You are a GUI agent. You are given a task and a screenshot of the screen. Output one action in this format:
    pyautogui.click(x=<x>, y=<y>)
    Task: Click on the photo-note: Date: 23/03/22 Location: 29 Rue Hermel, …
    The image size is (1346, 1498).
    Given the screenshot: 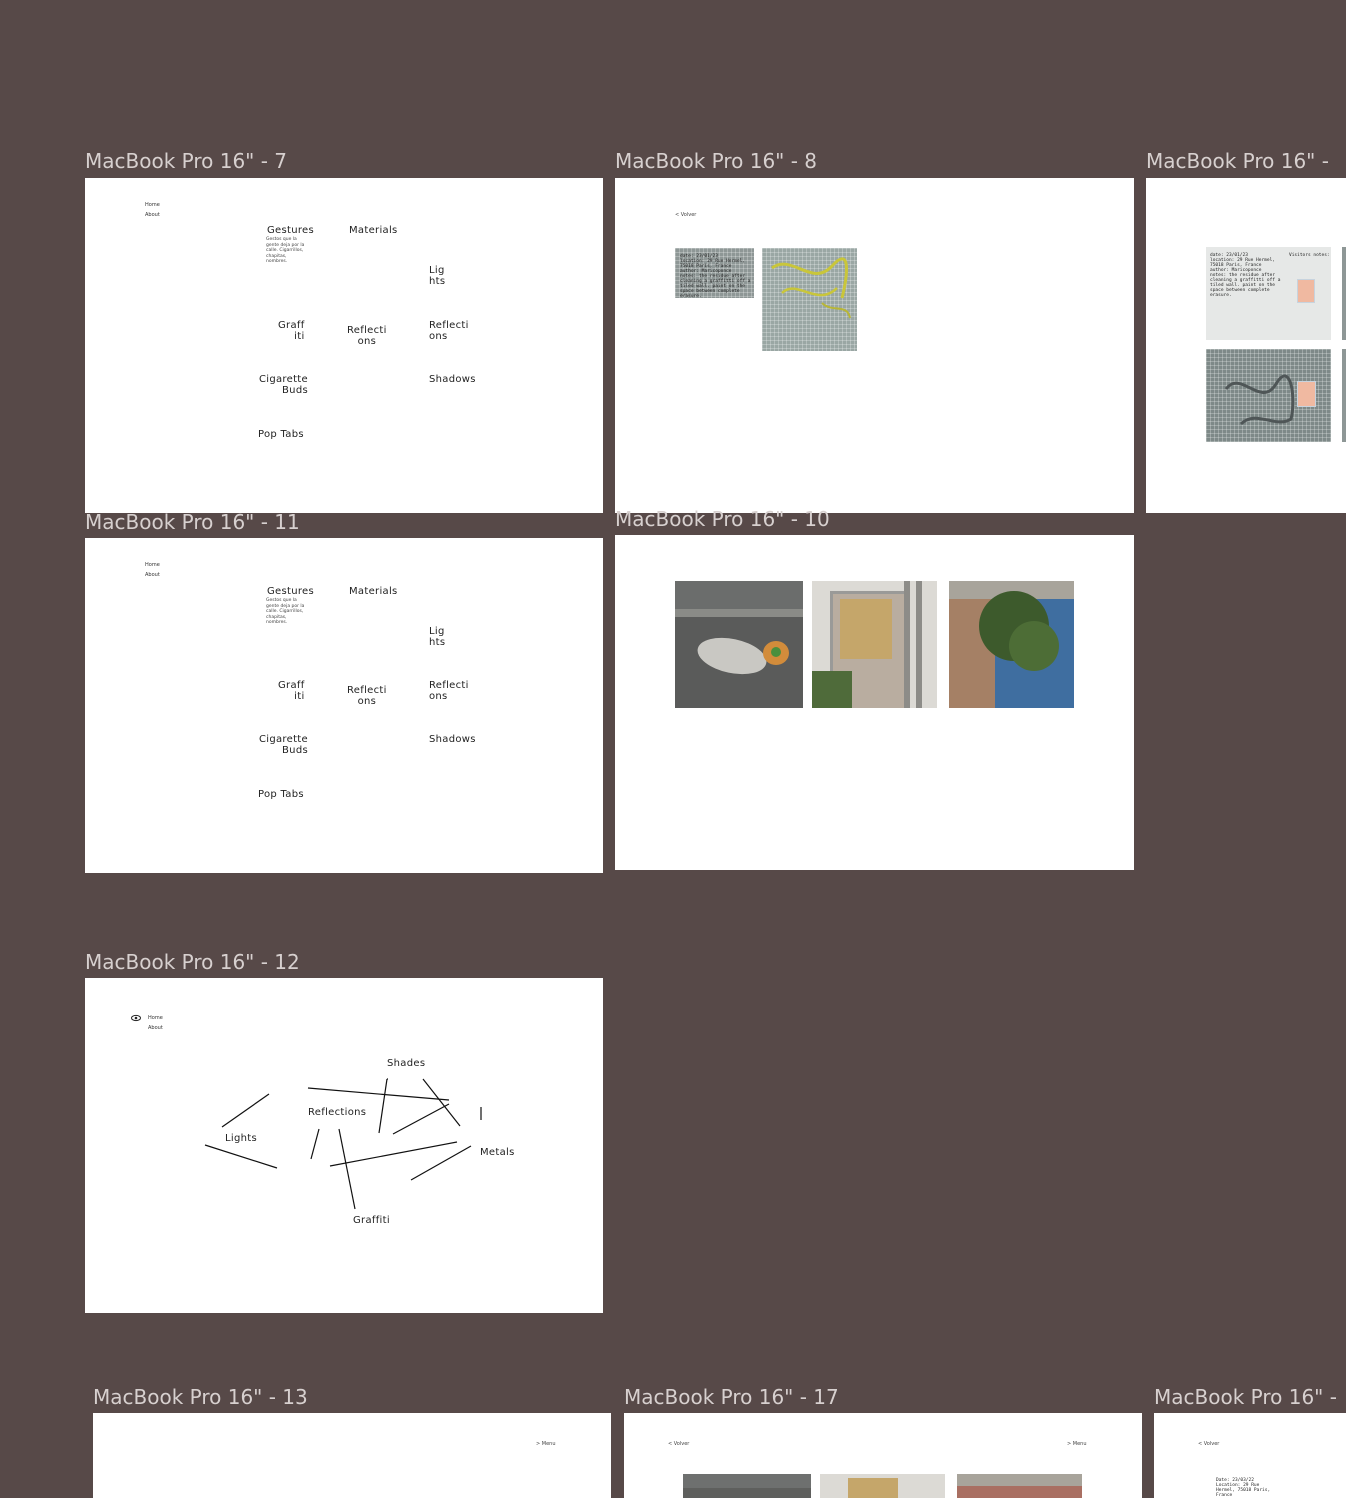 What is the action you would take?
    pyautogui.click(x=1243, y=1488)
    